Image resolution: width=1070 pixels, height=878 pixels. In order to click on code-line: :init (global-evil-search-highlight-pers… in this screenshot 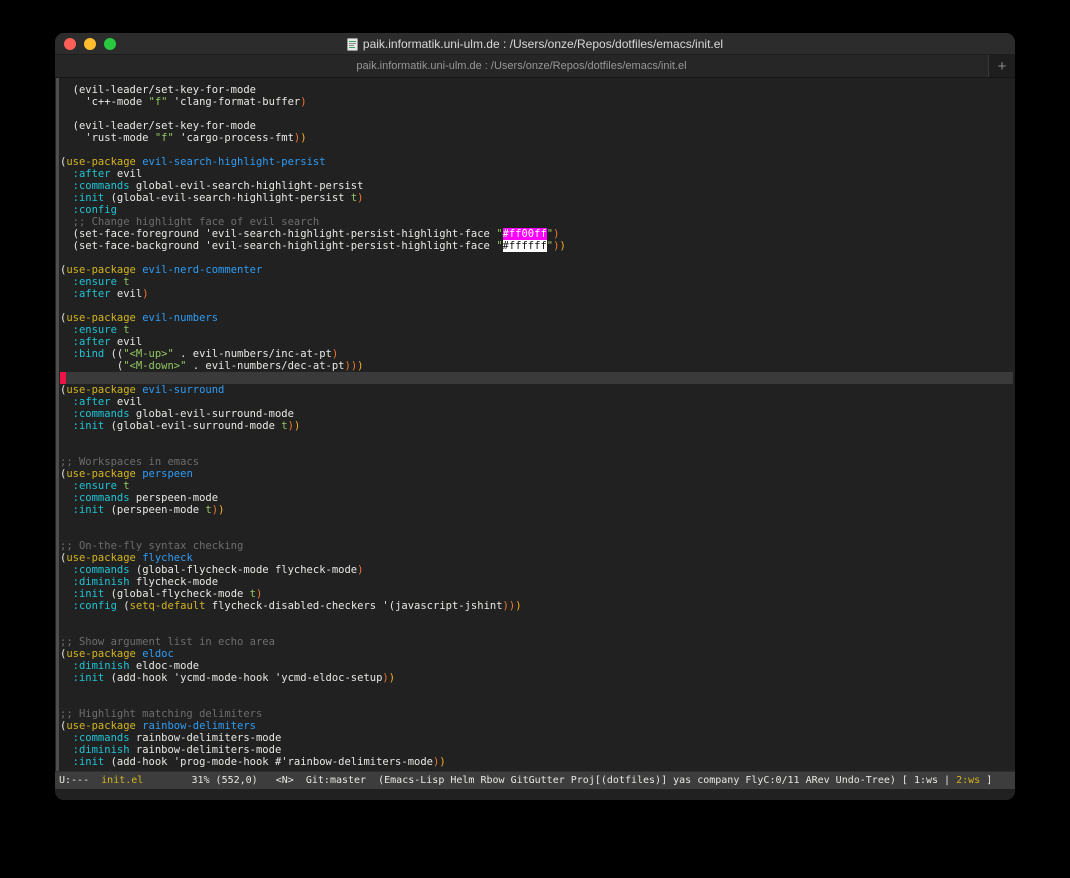, I will do `click(536, 198)`.